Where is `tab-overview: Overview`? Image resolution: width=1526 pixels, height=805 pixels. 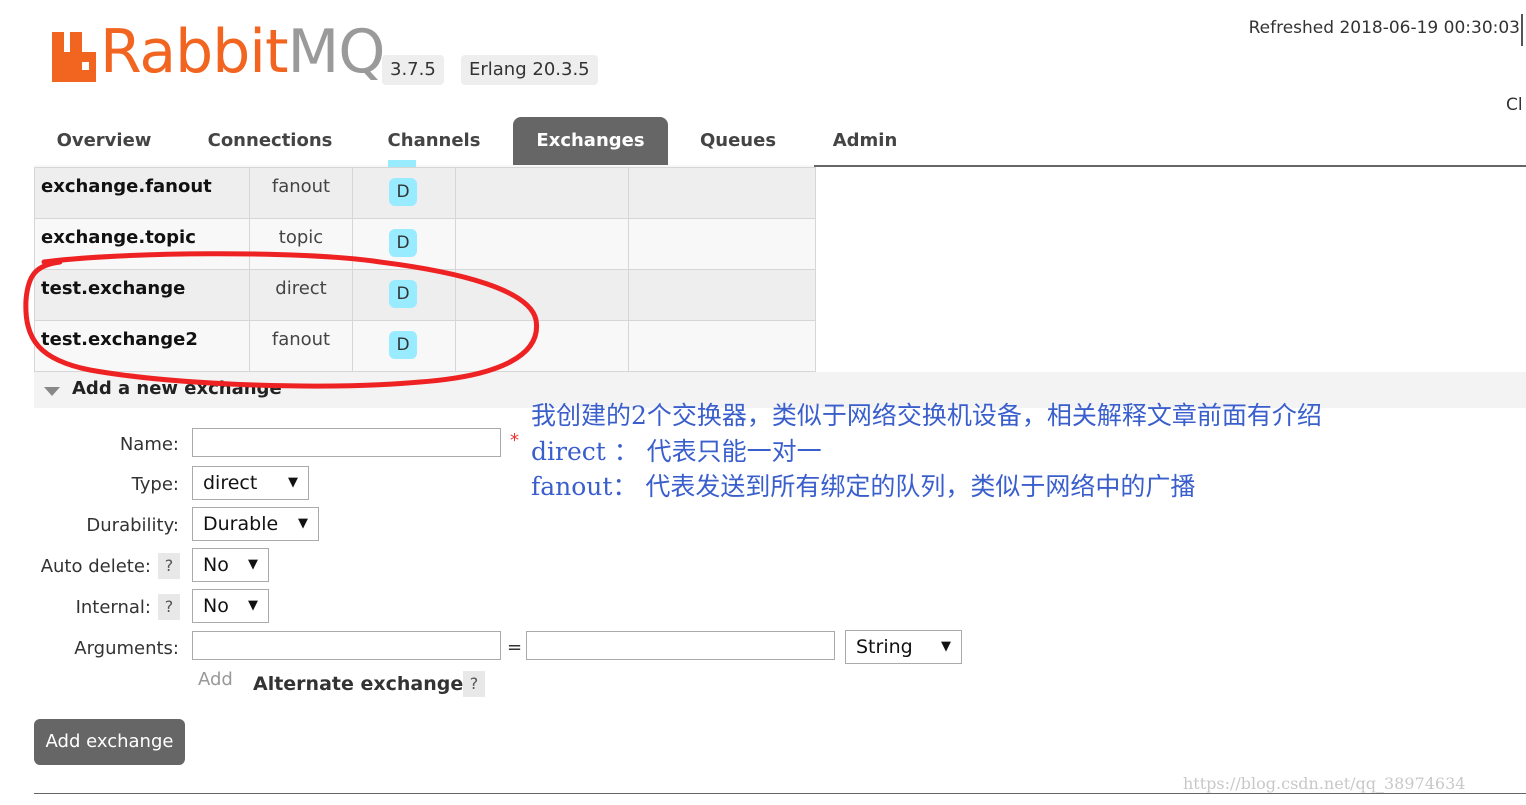
tab-overview: Overview is located at coordinates (104, 141).